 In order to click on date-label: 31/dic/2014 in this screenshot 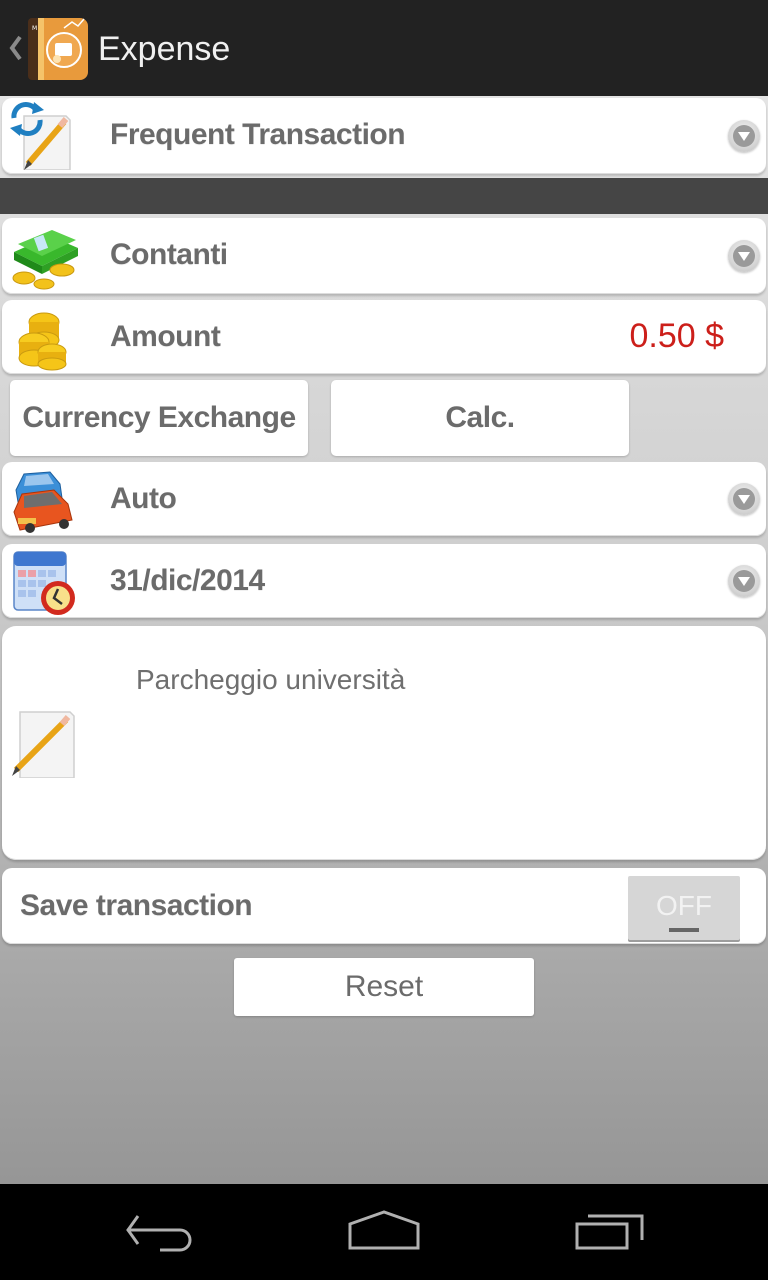, I will do `click(187, 580)`.